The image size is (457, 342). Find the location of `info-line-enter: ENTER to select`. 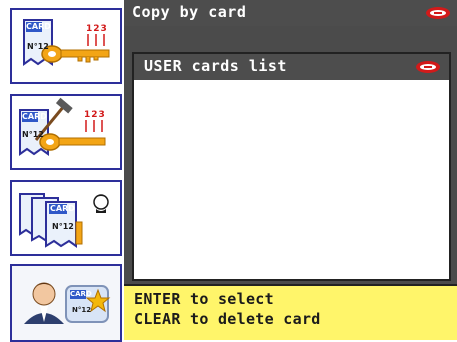

info-line-enter: ENTER to select is located at coordinates (204, 299).